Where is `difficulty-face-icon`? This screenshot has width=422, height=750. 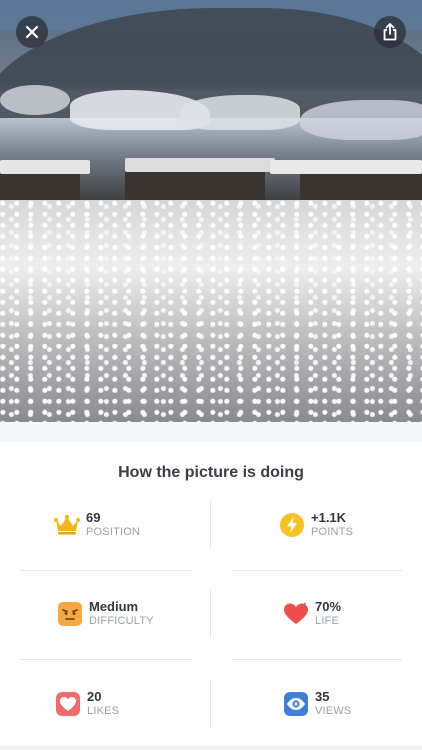 difficulty-face-icon is located at coordinates (70, 614).